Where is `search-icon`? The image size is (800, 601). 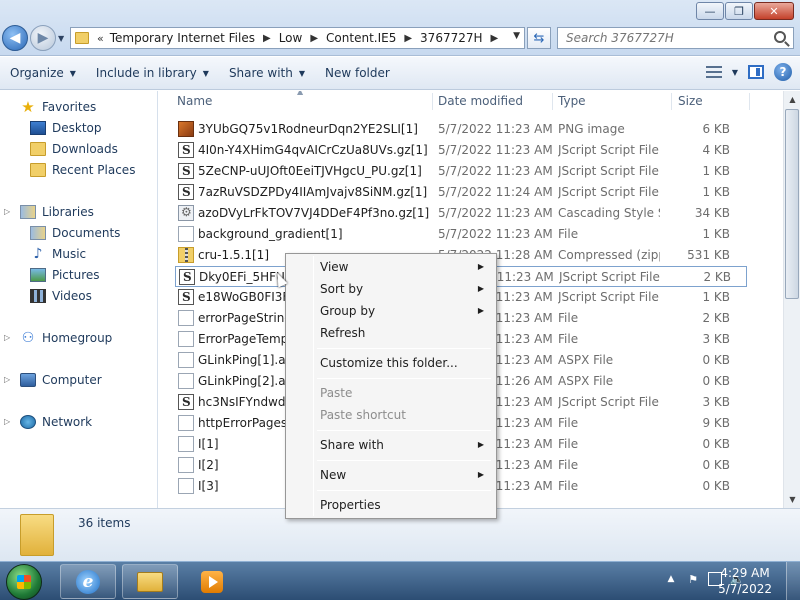 search-icon is located at coordinates (780, 37).